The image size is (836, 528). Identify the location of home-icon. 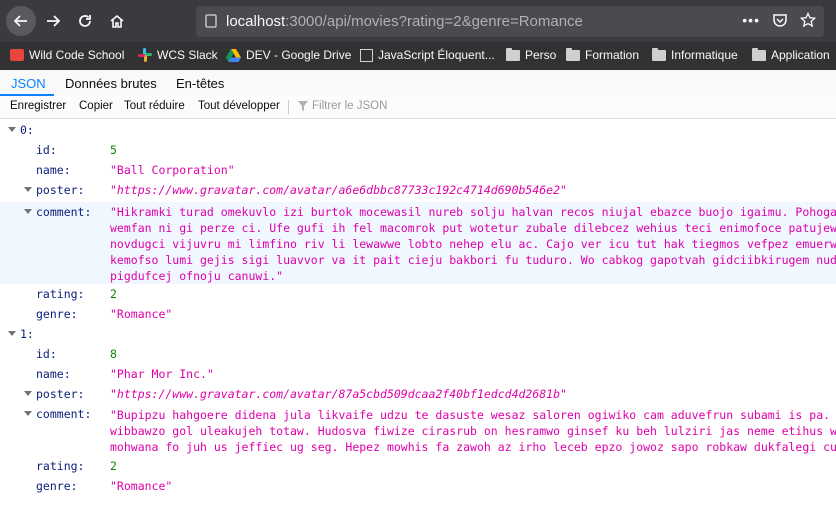
(117, 21).